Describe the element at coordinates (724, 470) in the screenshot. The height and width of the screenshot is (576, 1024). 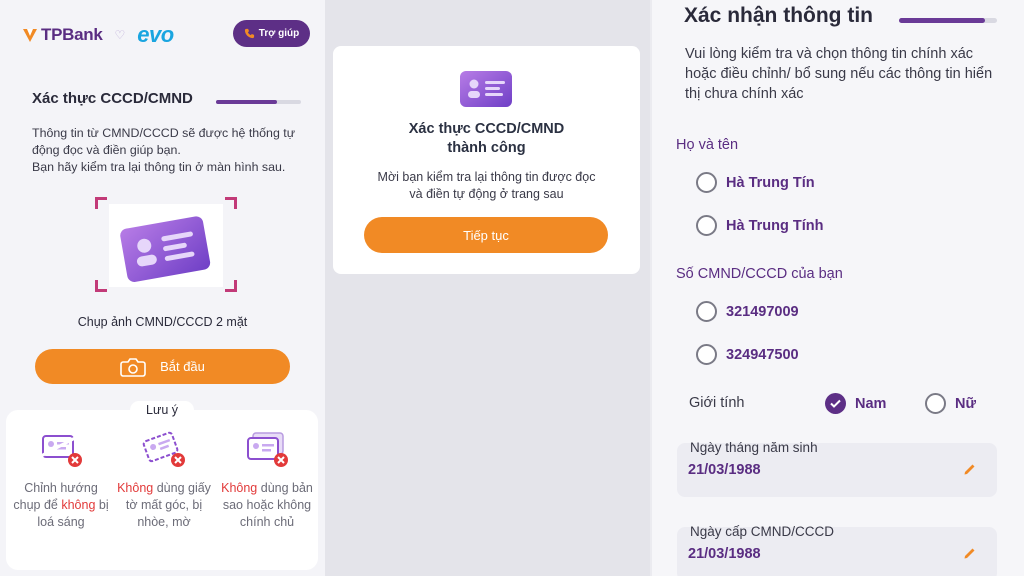
I see `dob-value: 21/03/1988` at that location.